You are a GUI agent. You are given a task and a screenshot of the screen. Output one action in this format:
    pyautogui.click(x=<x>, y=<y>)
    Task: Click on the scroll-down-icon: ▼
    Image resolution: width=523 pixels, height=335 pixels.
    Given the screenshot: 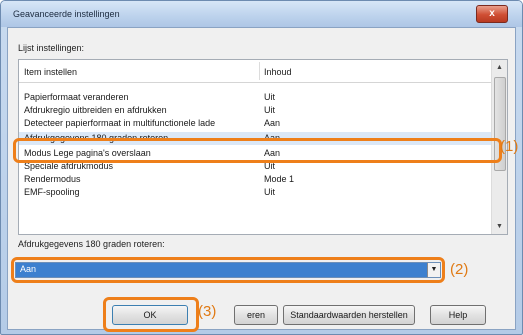 What is the action you would take?
    pyautogui.click(x=499, y=226)
    